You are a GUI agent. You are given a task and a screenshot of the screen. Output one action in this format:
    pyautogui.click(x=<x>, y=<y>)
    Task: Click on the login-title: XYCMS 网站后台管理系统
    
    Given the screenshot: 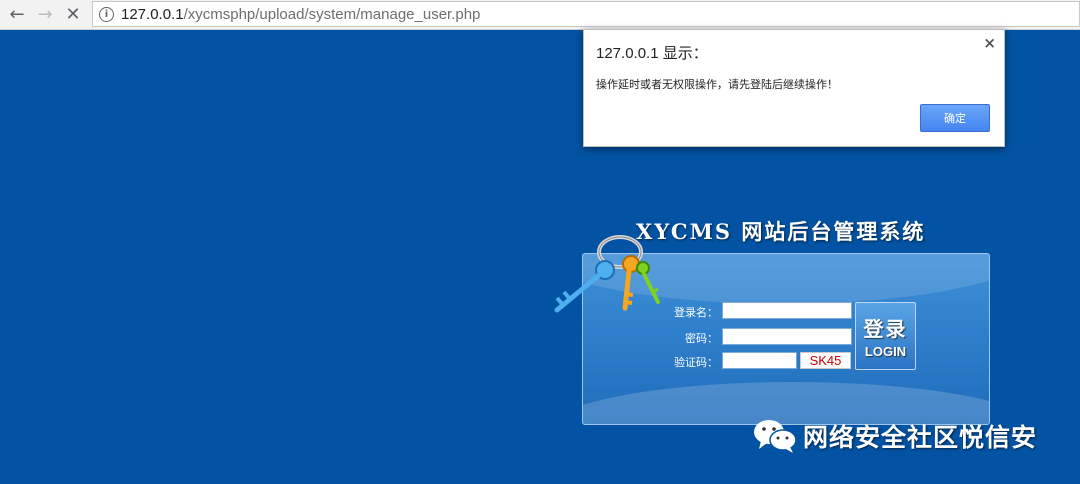 What is the action you would take?
    pyautogui.click(x=781, y=231)
    